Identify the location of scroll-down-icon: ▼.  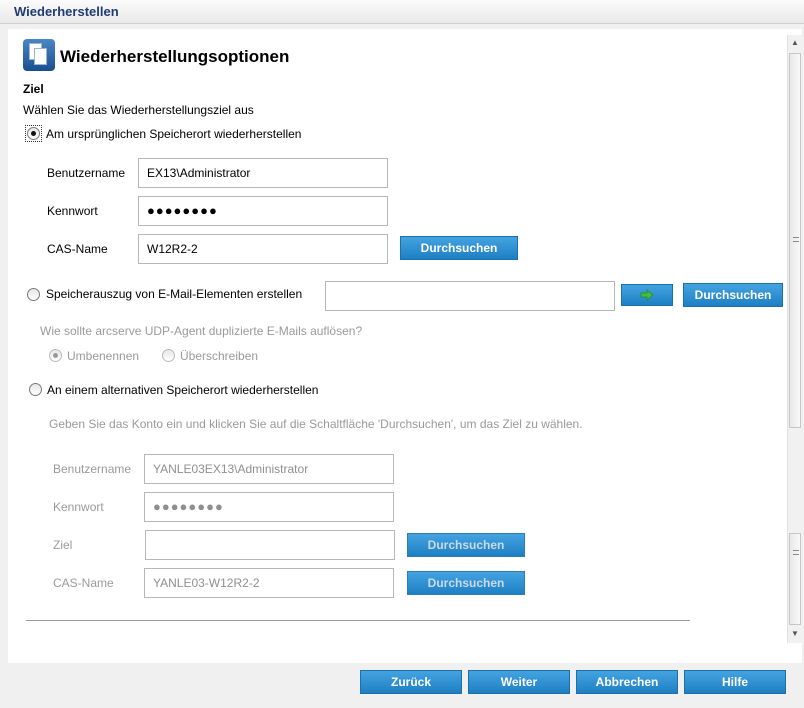
(795, 633).